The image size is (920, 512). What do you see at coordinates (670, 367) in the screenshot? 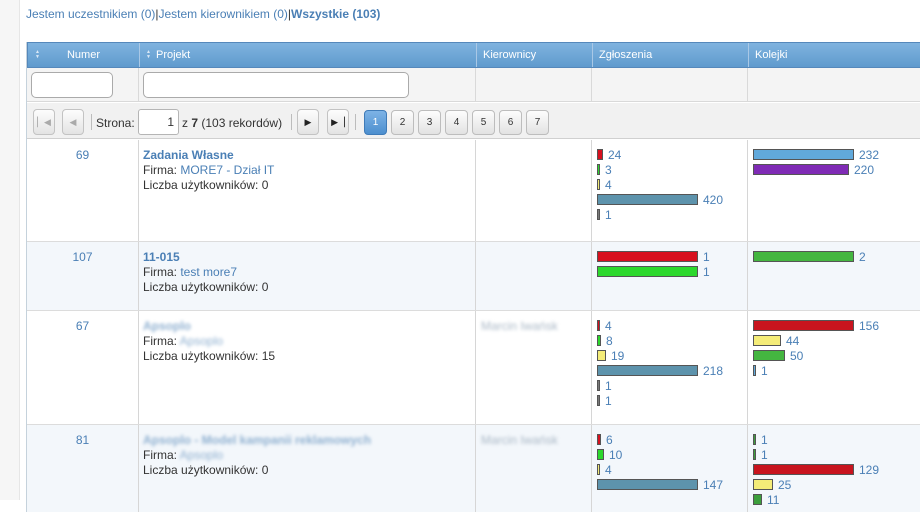
I see `tickets-cell: 4 8 19 218 1 1` at bounding box center [670, 367].